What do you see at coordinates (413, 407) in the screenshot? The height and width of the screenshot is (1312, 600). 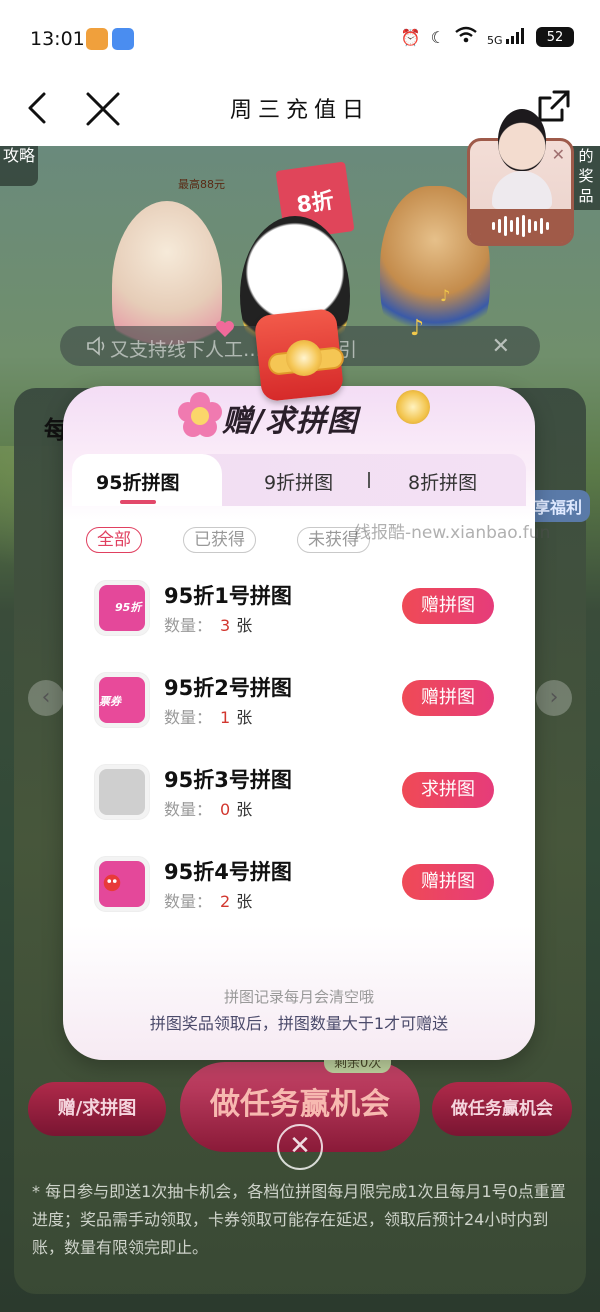 I see `coin-icon` at bounding box center [413, 407].